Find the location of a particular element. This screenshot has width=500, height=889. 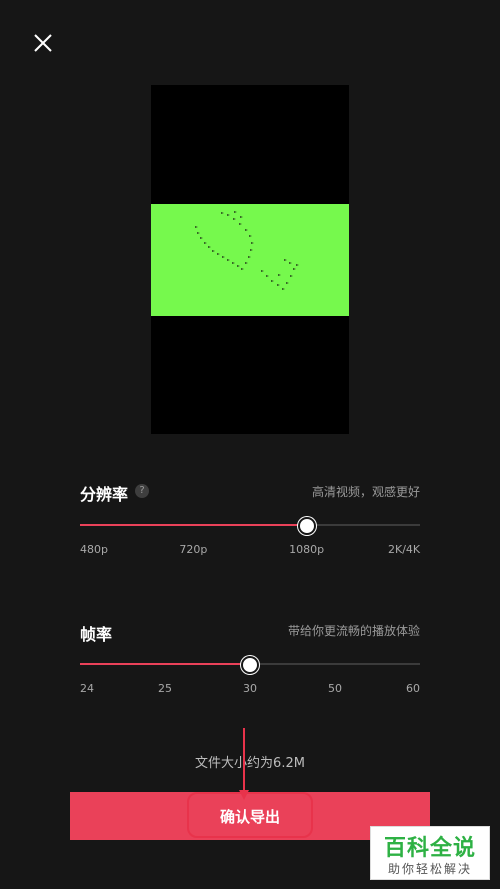

annotation-arrow-icon is located at coordinates (244, 764).